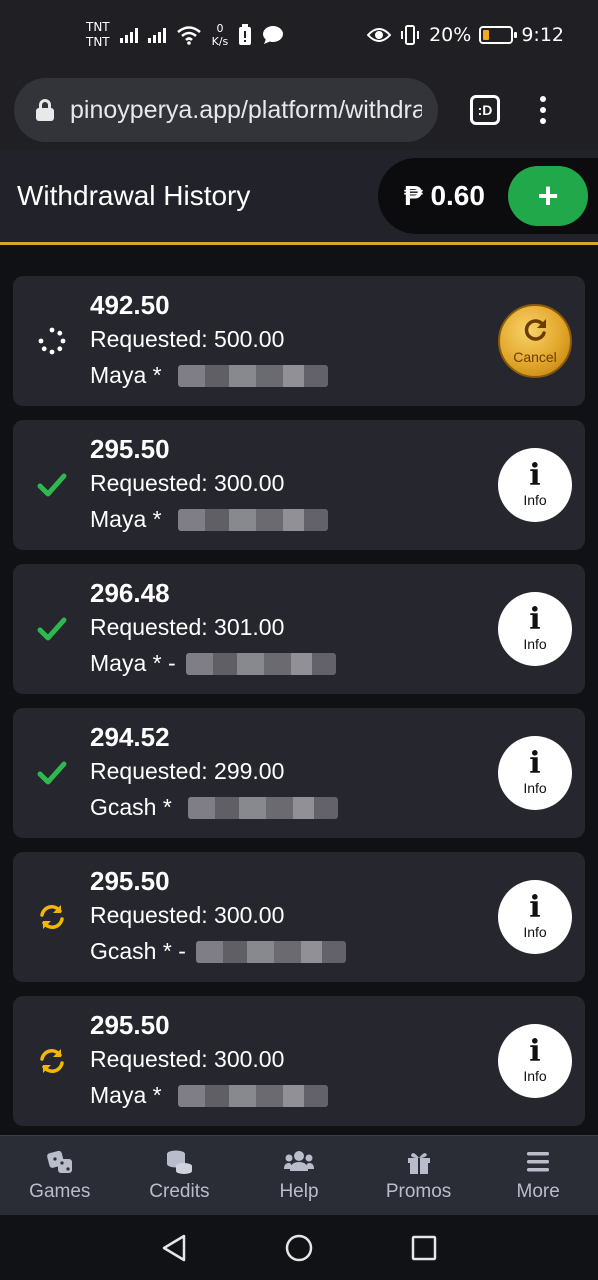 The width and height of the screenshot is (598, 1280). What do you see at coordinates (299, 773) in the screenshot?
I see `withdrawal-card: 294.52 Requested: 299.00 Gcash * i Info` at bounding box center [299, 773].